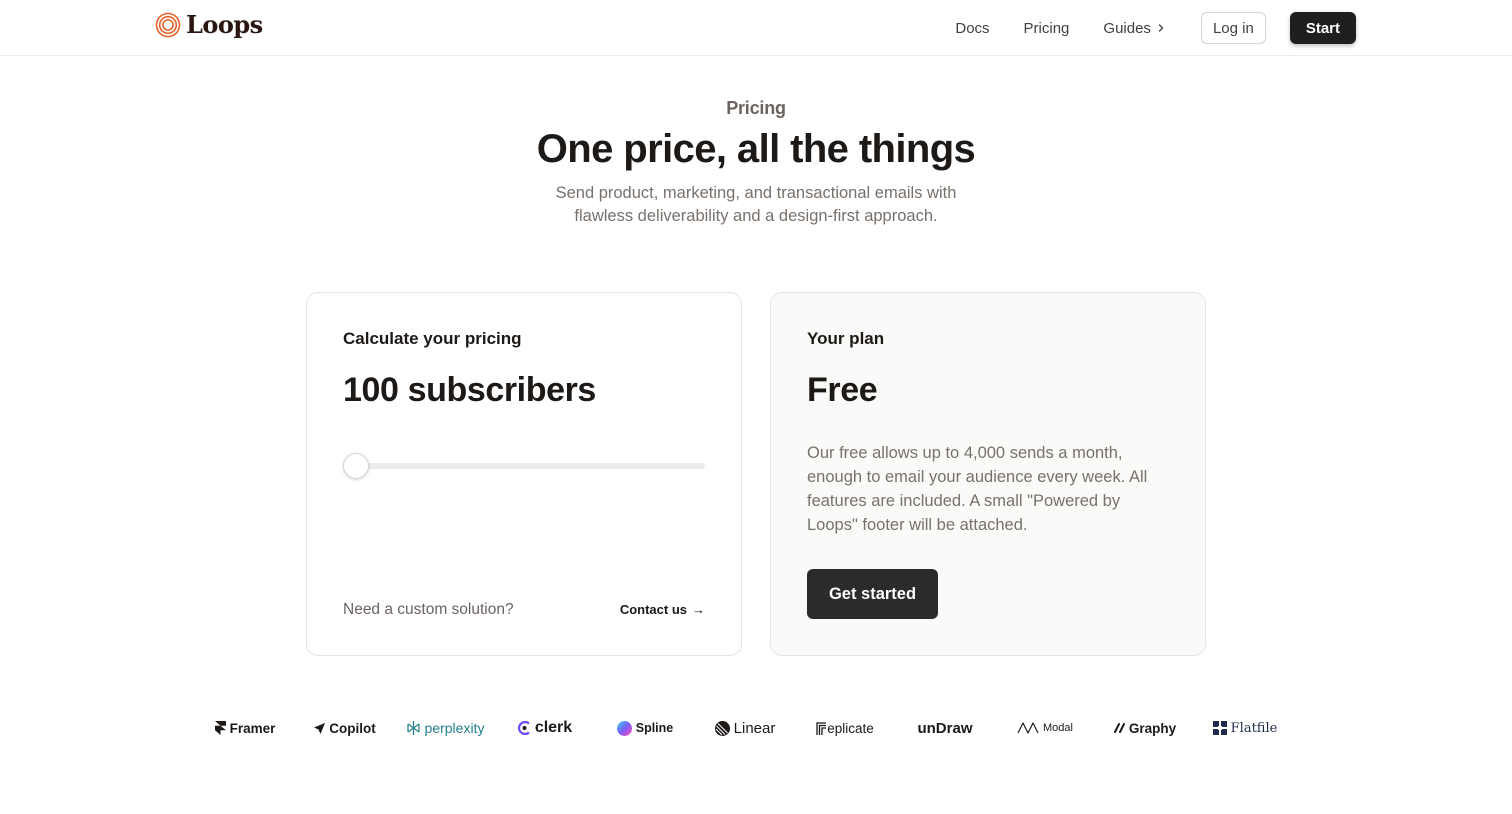 The image size is (1512, 814). I want to click on nav-docs: Docs, so click(972, 28).